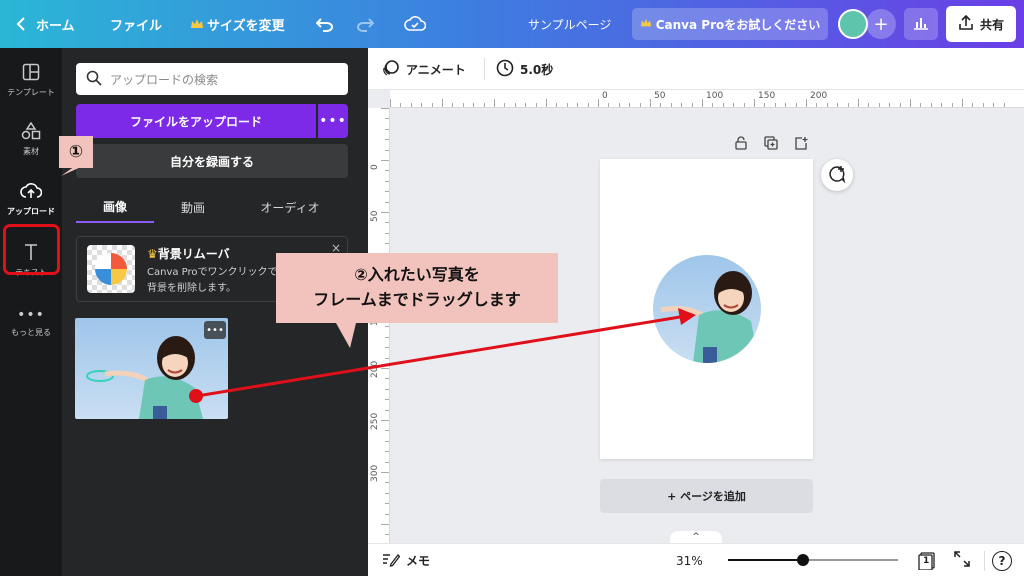  I want to click on nav-item-uploads: アップロード, so click(31, 199).